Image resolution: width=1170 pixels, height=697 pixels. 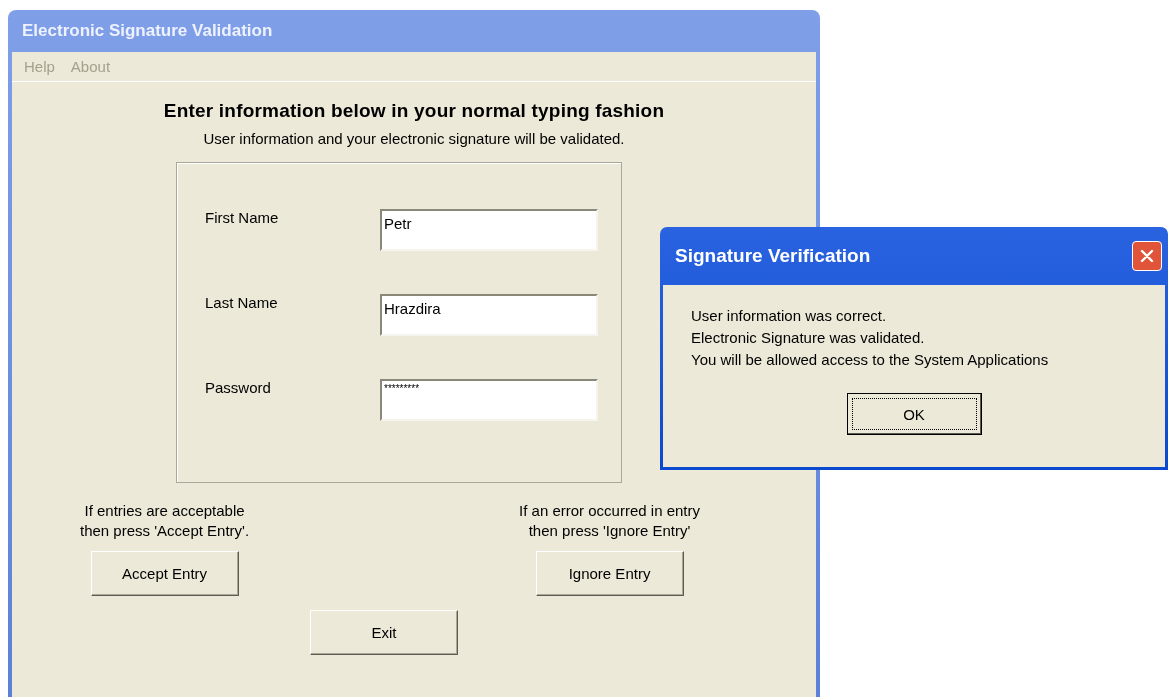 I want to click on accept-entry-button: Accept Entry, so click(x=164, y=573).